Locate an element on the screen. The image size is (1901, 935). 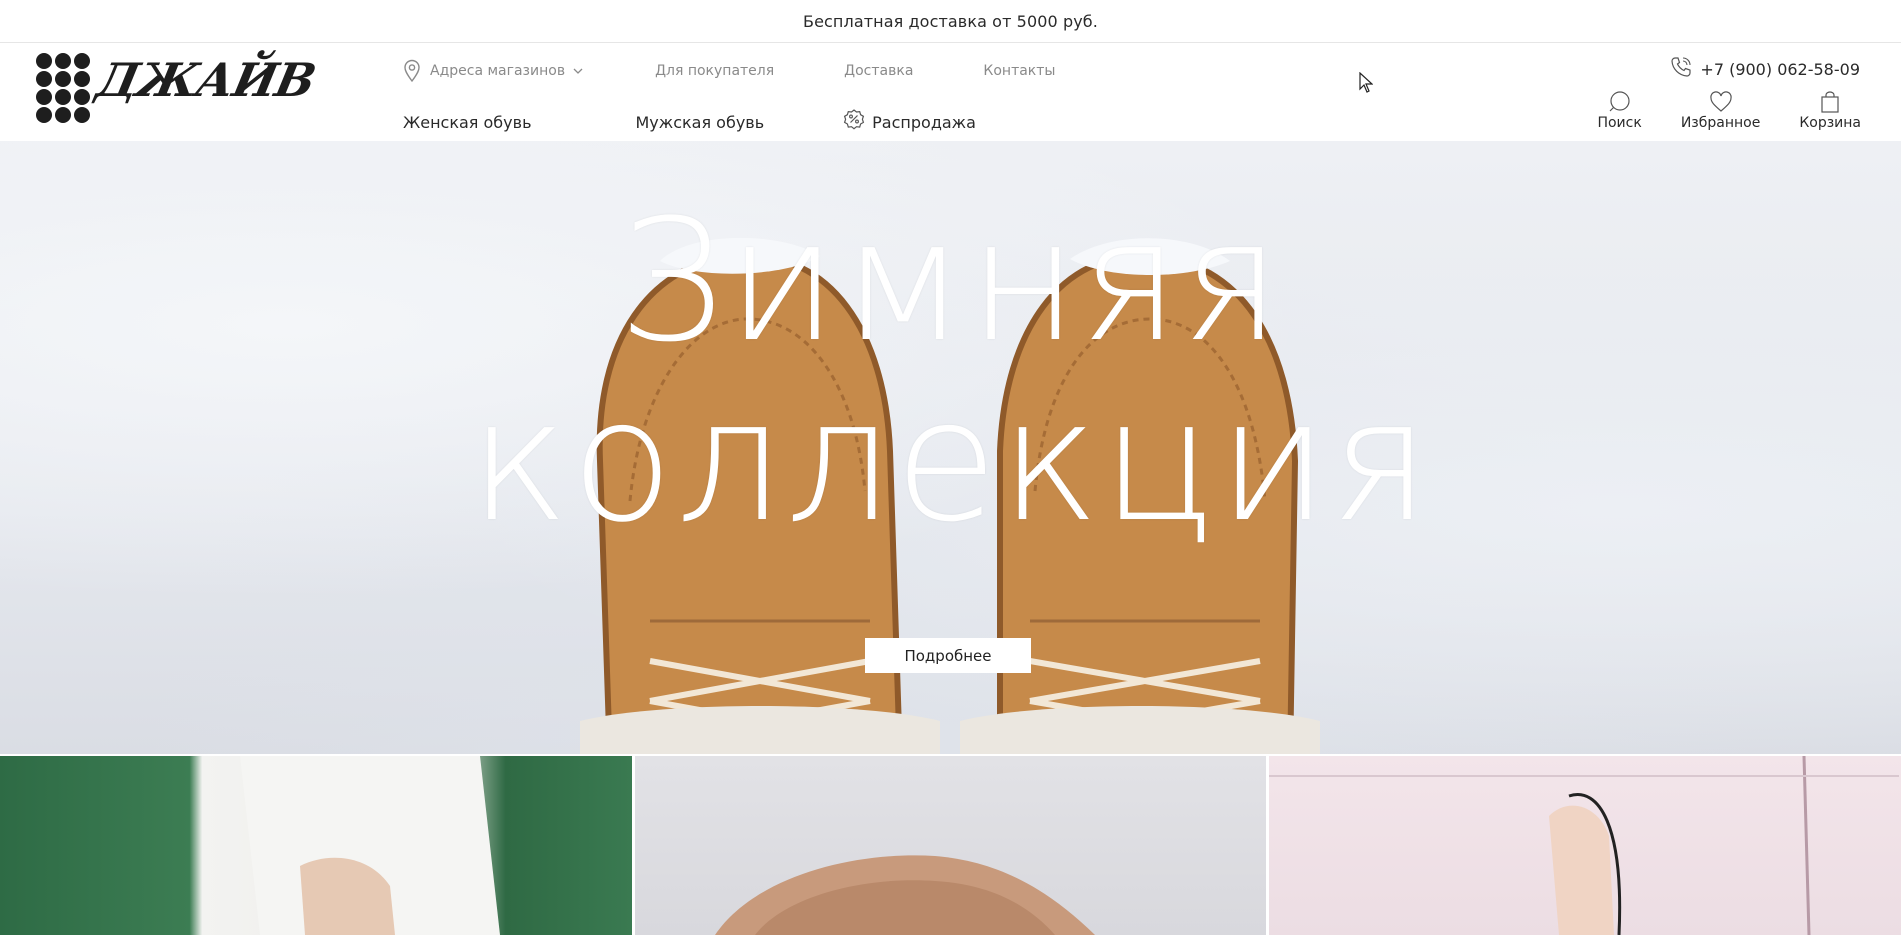
nav-link-women: Женская обувь is located at coordinates (467, 122).